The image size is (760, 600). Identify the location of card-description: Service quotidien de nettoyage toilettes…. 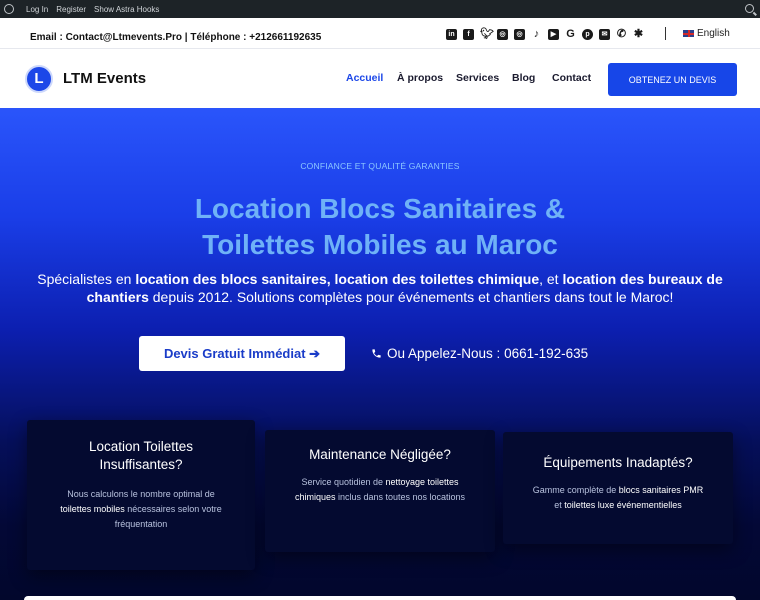
(380, 490).